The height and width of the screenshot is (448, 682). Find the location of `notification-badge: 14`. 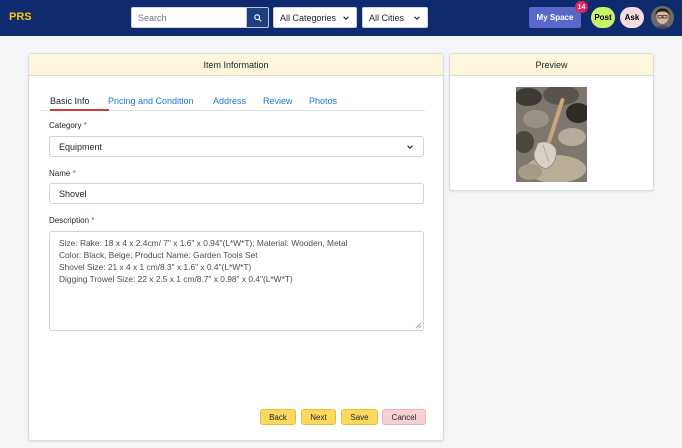

notification-badge: 14 is located at coordinates (581, 7).